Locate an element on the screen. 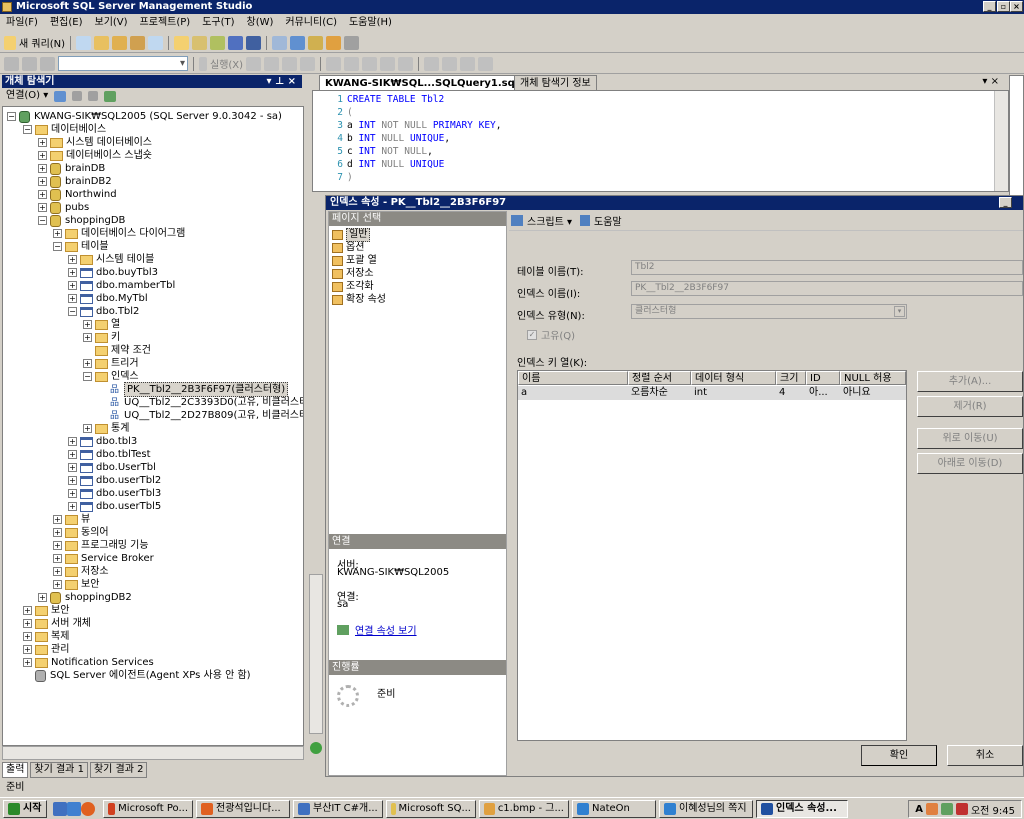 Image resolution: width=1024 pixels, height=819 pixels. open-file-icon is located at coordinates (200, 42).